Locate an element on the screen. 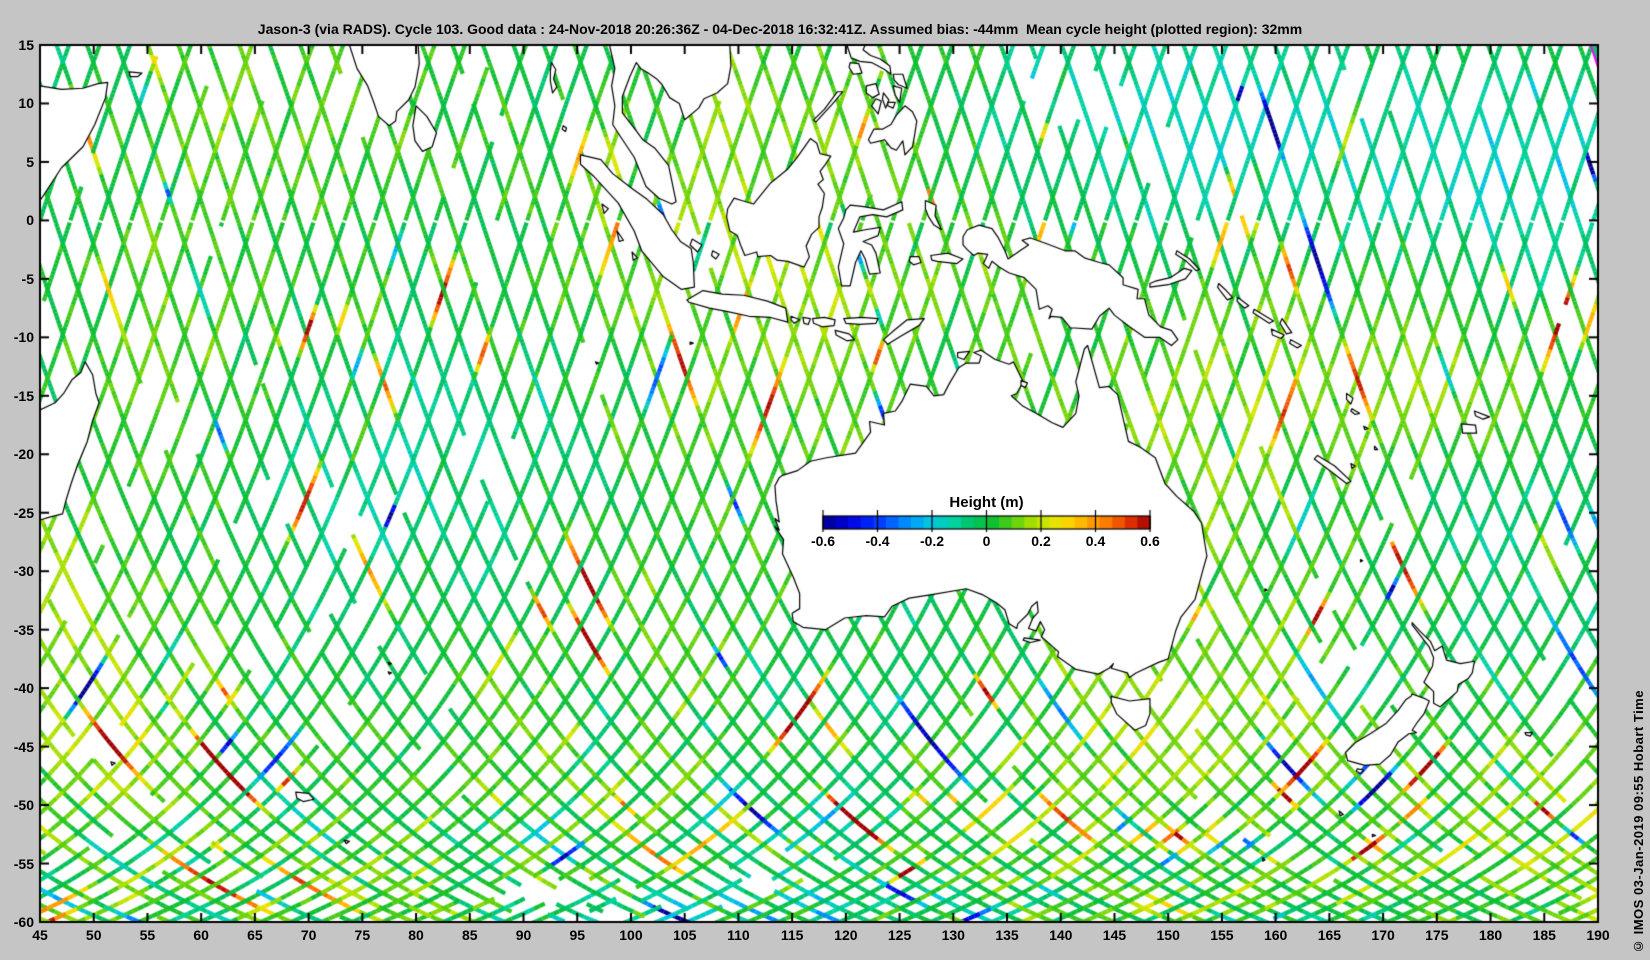 The height and width of the screenshot is (960, 1650). colorbar-tick-label: -0.4 is located at coordinates (877, 541).